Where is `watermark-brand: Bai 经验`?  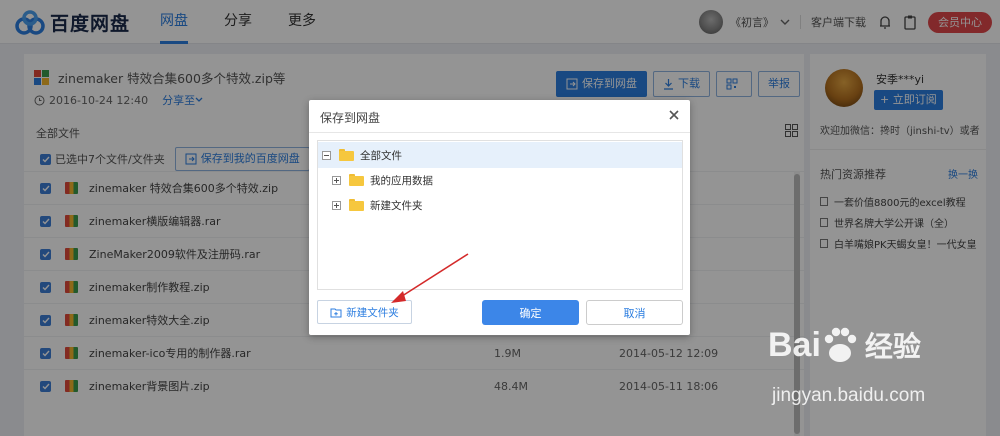
watermark-brand: Bai 经验 is located at coordinates (844, 345).